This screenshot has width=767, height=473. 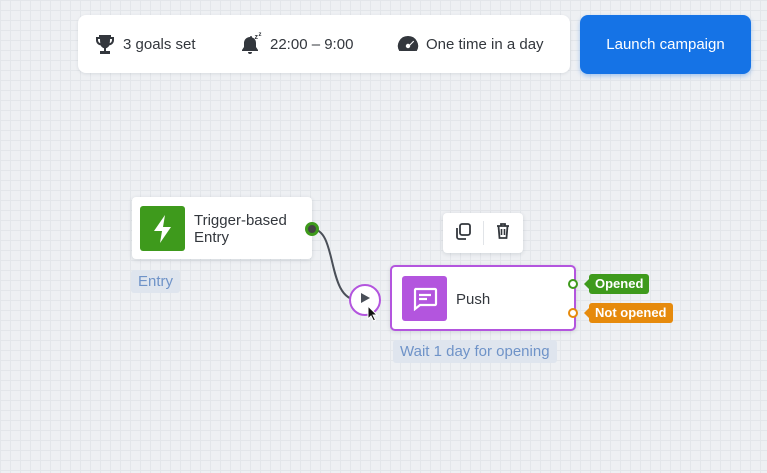 What do you see at coordinates (252, 44) in the screenshot?
I see `sleep-bell-icon: z z` at bounding box center [252, 44].